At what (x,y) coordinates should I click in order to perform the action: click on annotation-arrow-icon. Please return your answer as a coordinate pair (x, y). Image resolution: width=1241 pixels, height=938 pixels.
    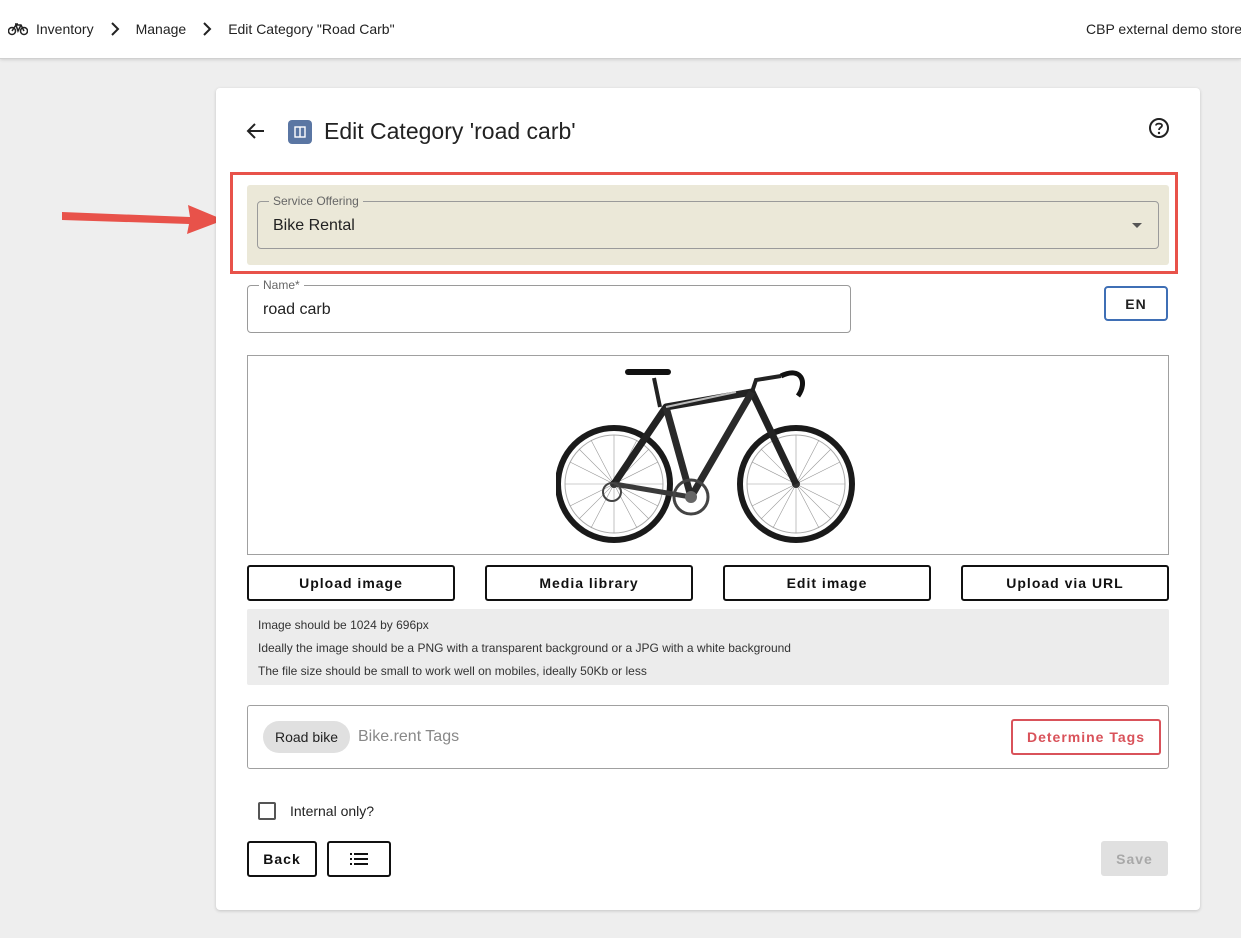
    Looking at the image, I should click on (143, 219).